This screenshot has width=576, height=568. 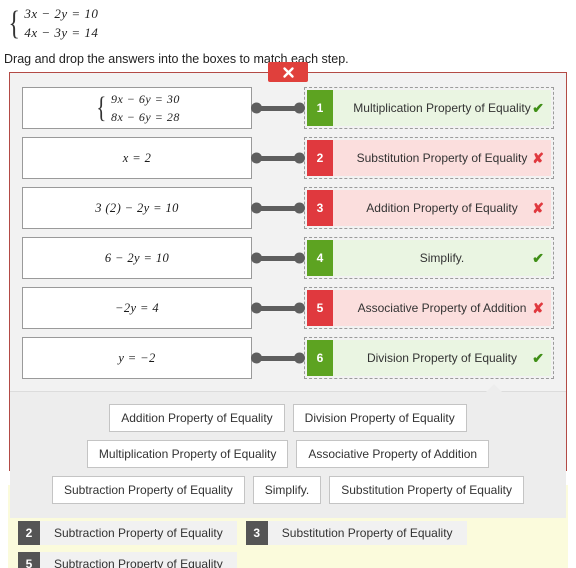 I want to click on correct-answer-chip: 2 Subtraction Property of Equality, so click(x=127, y=533).